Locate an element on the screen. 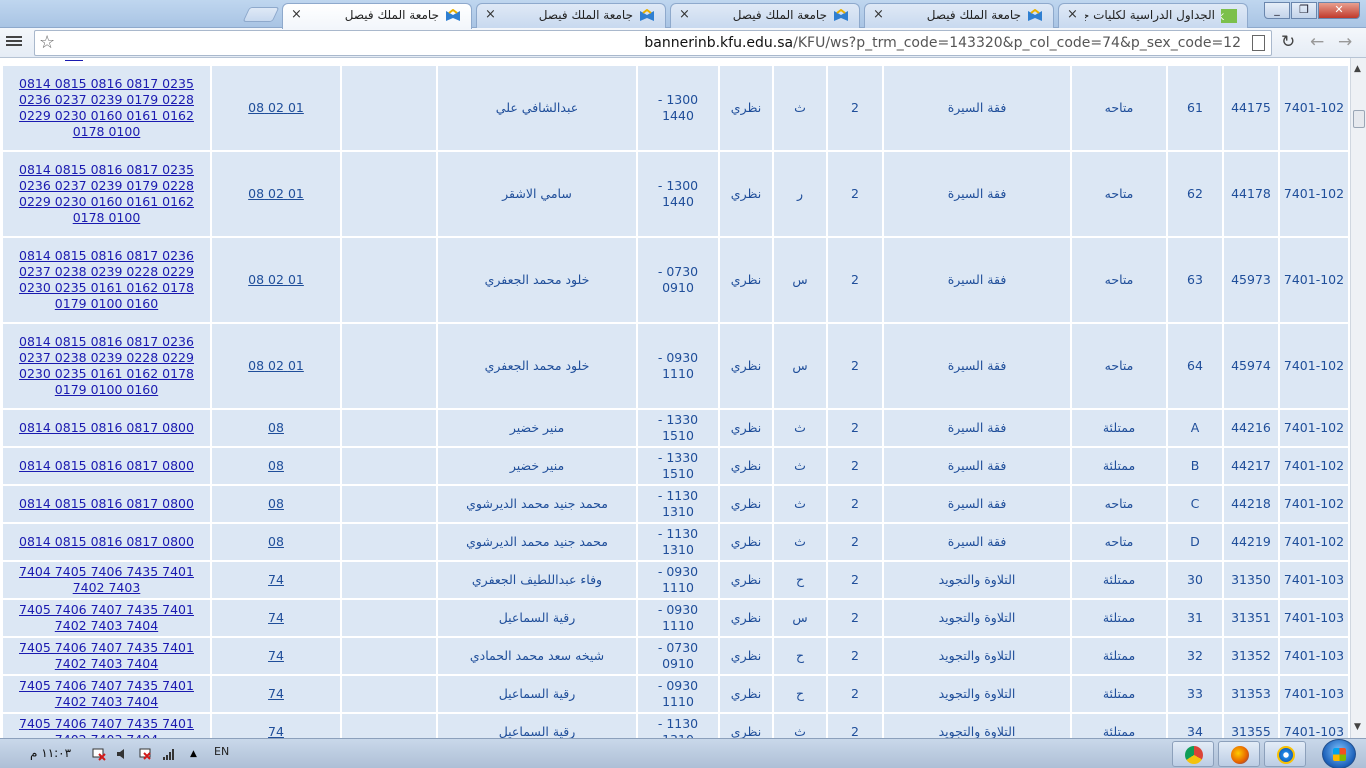  codes-link-text: 7404 7405 7406 7435 7401 7402 7403 is located at coordinates (106, 579).